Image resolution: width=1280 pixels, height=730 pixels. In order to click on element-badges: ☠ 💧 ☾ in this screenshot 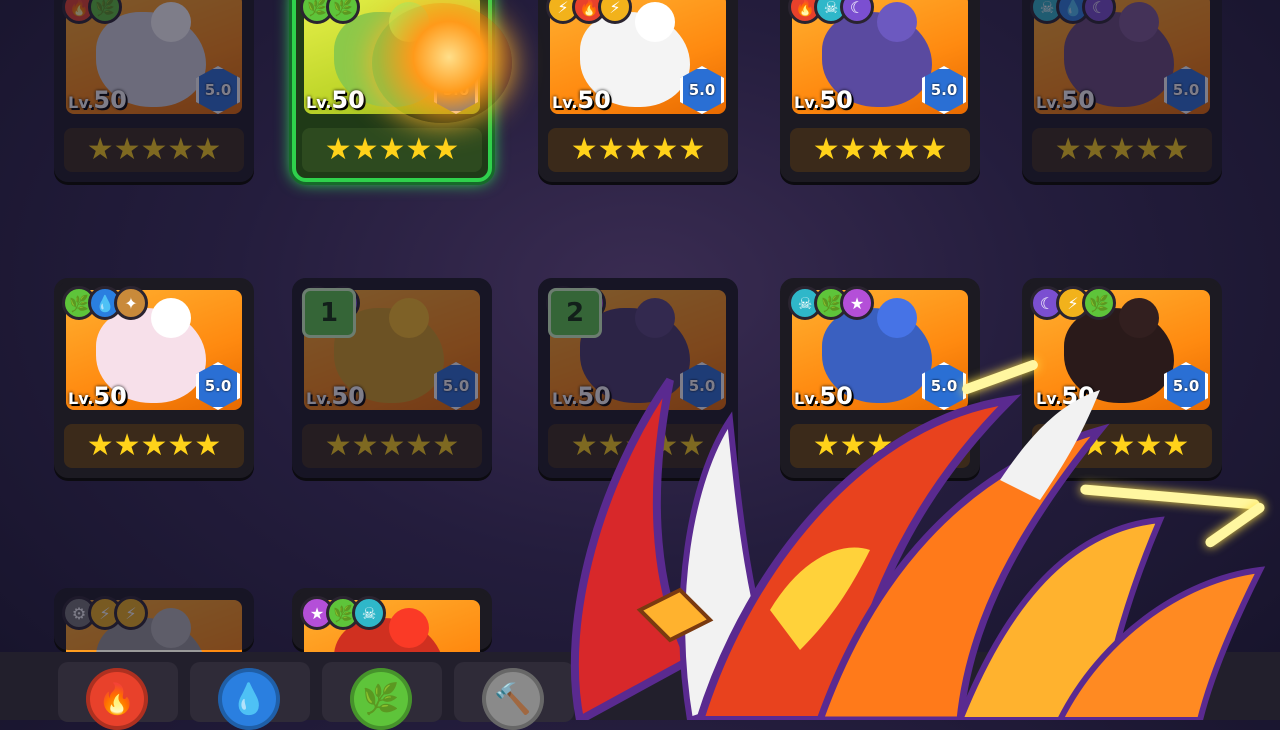, I will do `click(1073, 12)`.